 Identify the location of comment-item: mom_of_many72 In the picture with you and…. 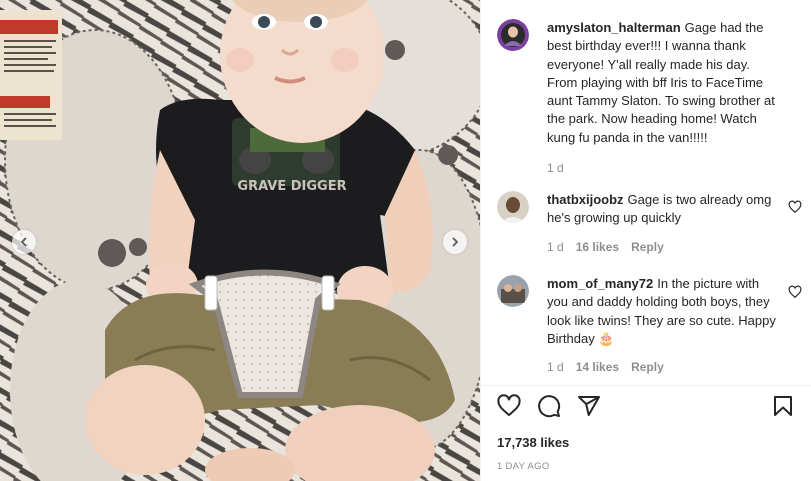
(647, 325).